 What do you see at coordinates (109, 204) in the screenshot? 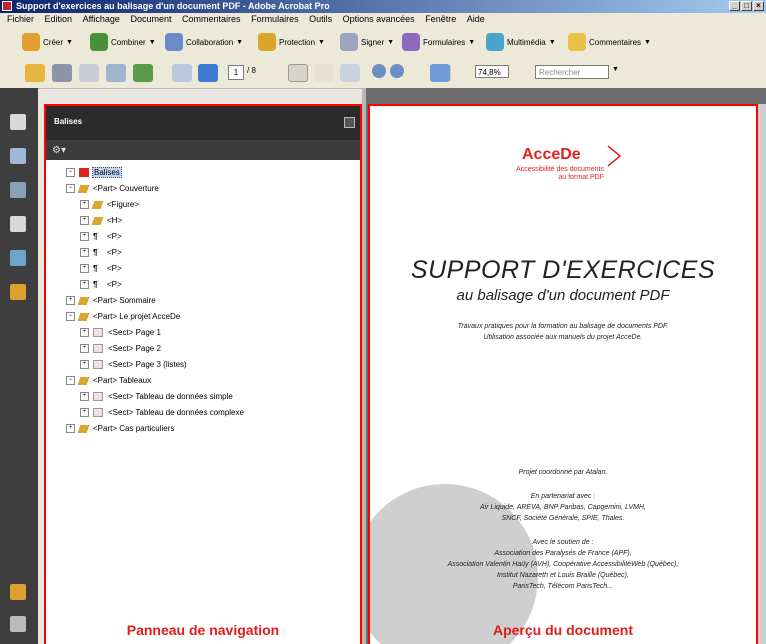
I see `tree-node: + <Figure>` at bounding box center [109, 204].